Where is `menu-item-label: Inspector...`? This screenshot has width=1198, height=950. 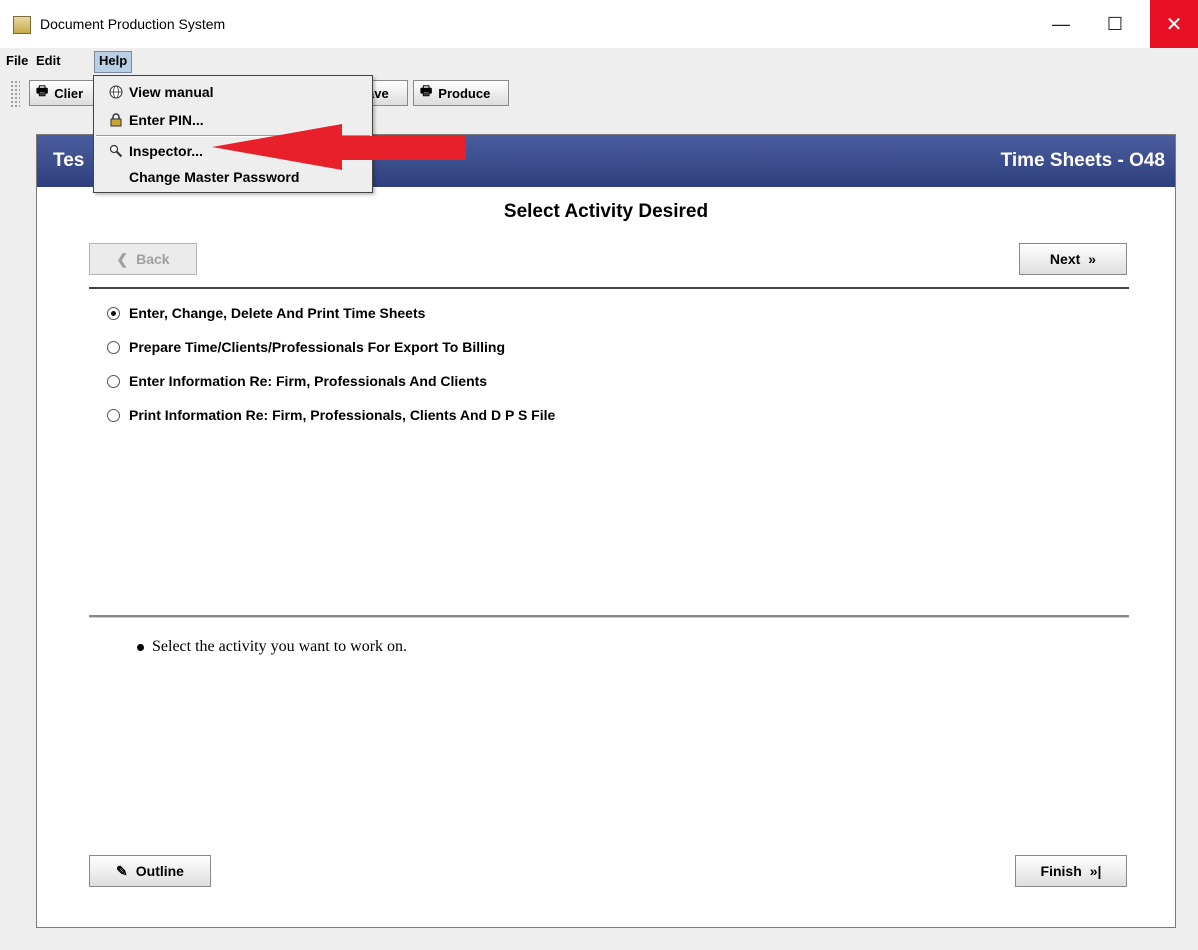
menu-item-label: Inspector... is located at coordinates (166, 151).